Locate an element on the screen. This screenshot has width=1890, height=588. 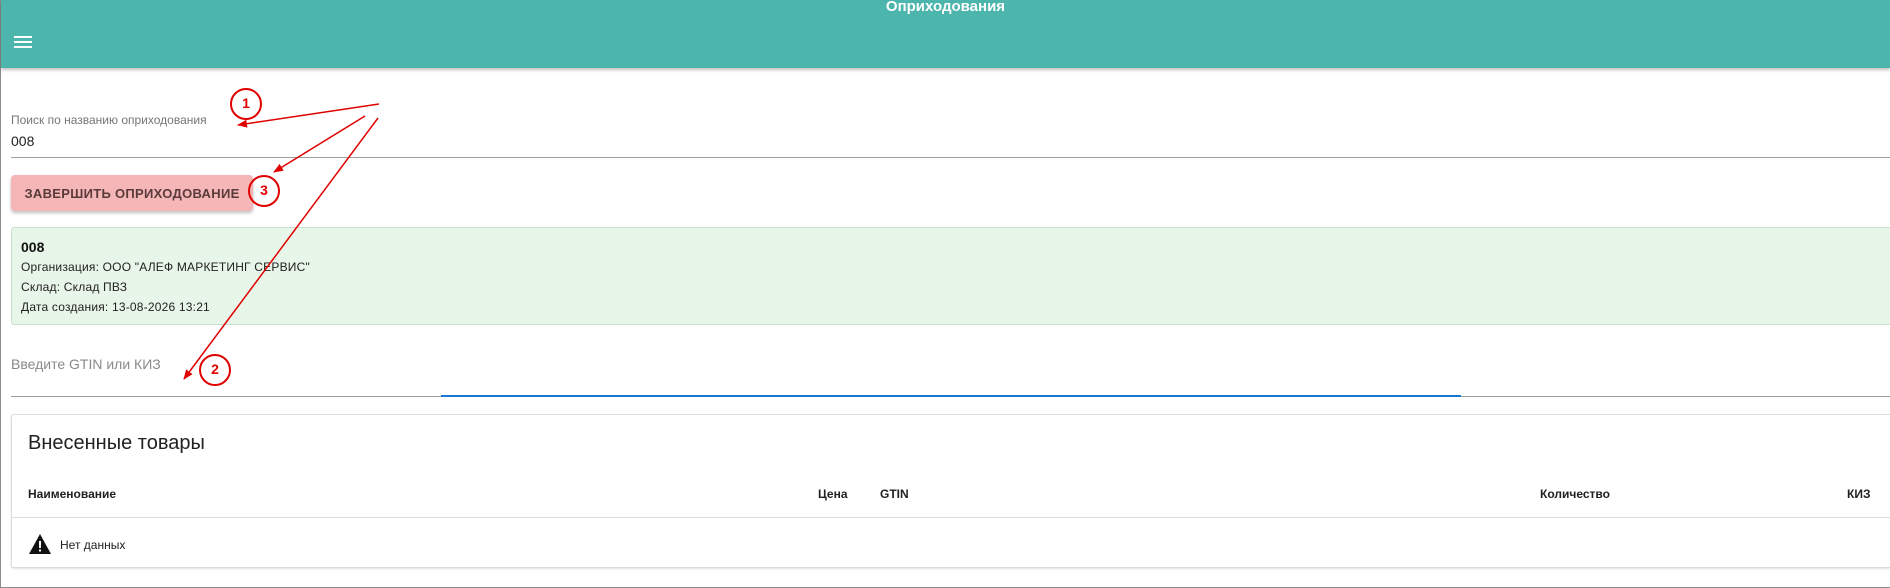
search-input is located at coordinates (946, 141).